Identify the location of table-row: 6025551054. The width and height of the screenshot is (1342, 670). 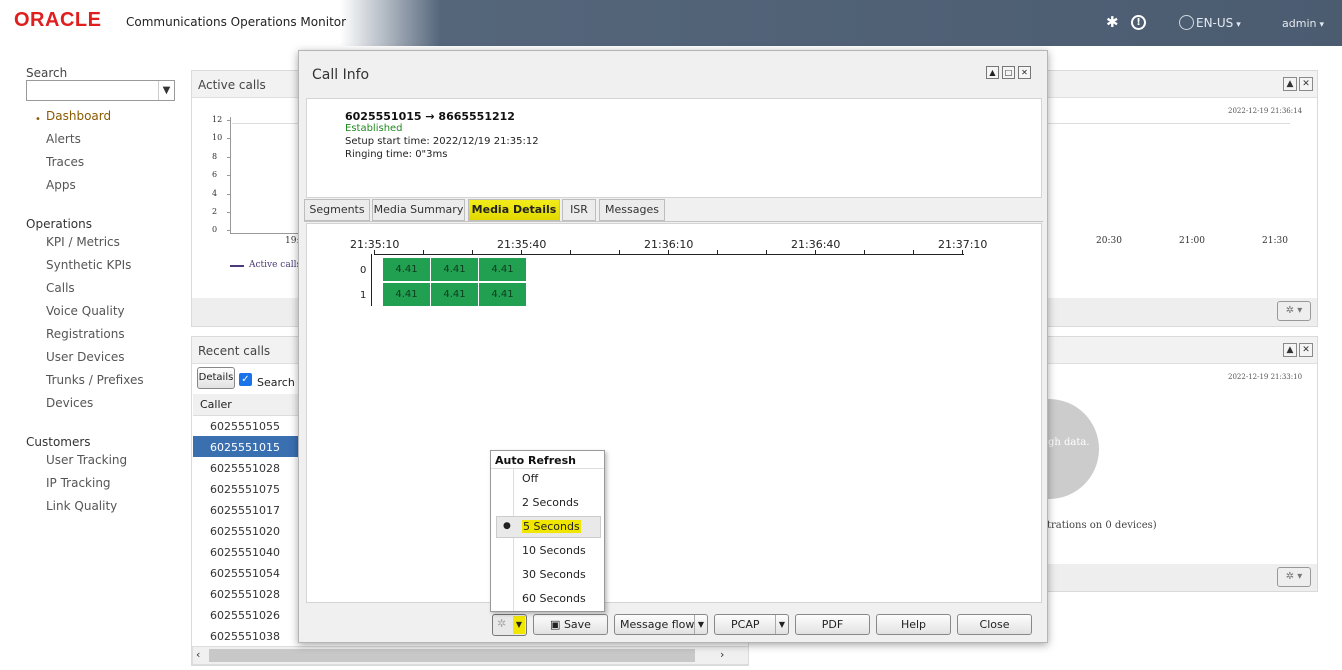
(245, 573).